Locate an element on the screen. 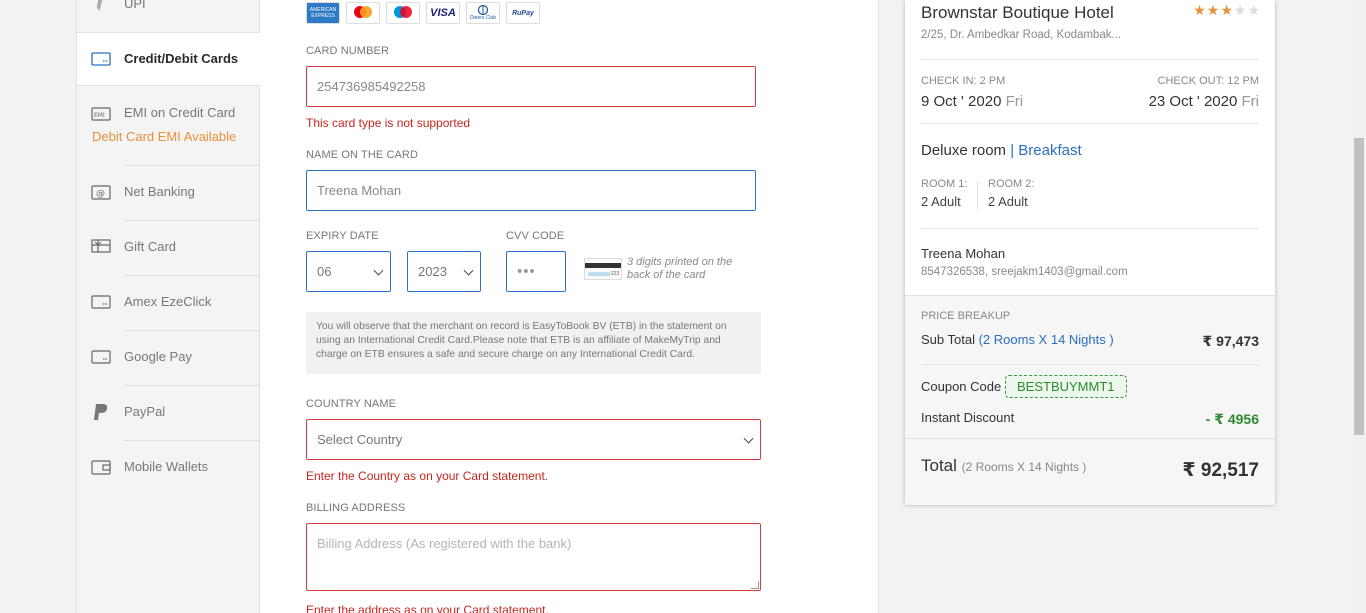  cvv-card-icon: 123 is located at coordinates (603, 269).